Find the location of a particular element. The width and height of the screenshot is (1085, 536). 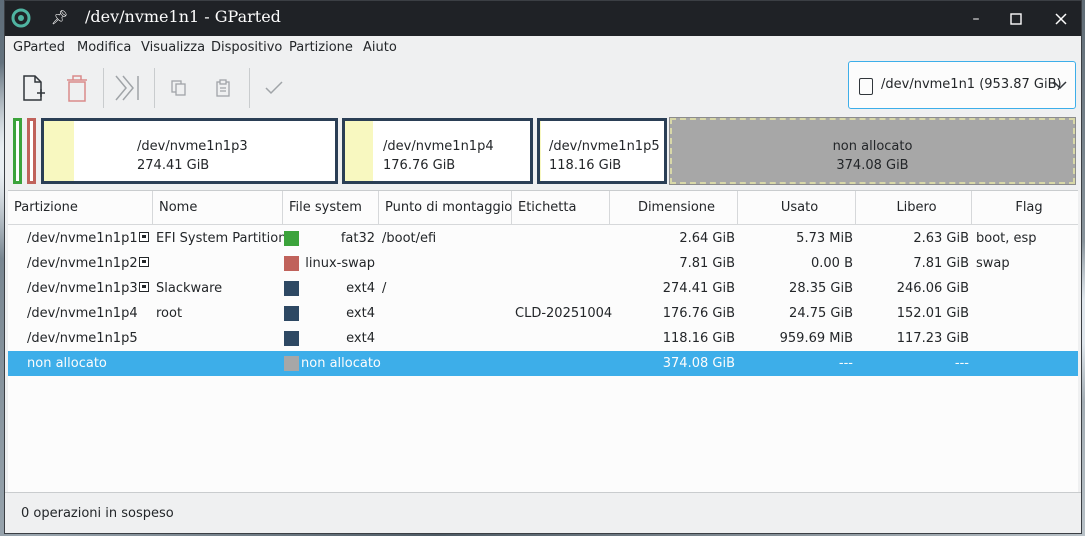

cell-size: 374.08 GiB is located at coordinates (698, 363).